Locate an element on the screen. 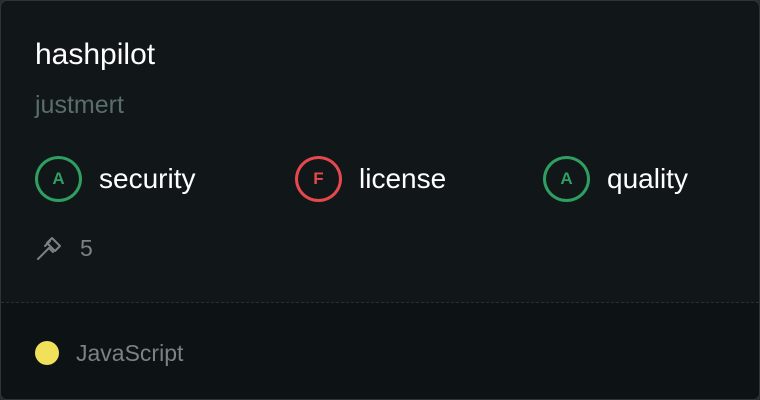  hammer-icon is located at coordinates (49, 248).